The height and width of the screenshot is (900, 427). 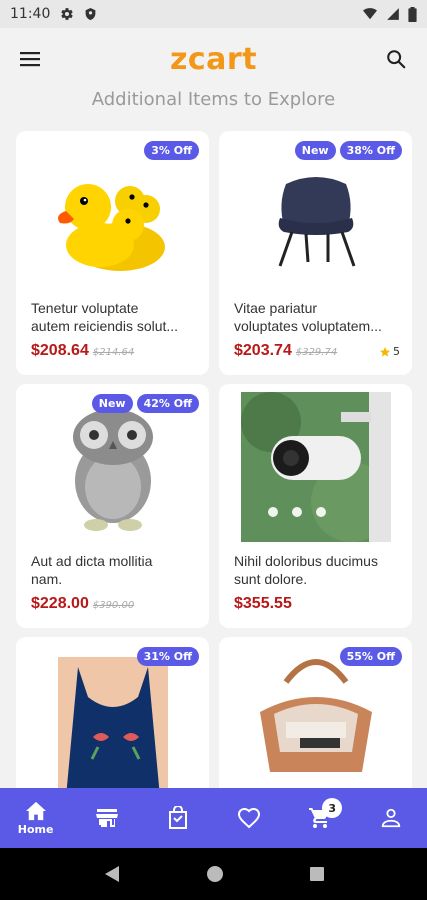 I want to click on product-name: Aut ad dicta mollitia nam., so click(x=92, y=570).